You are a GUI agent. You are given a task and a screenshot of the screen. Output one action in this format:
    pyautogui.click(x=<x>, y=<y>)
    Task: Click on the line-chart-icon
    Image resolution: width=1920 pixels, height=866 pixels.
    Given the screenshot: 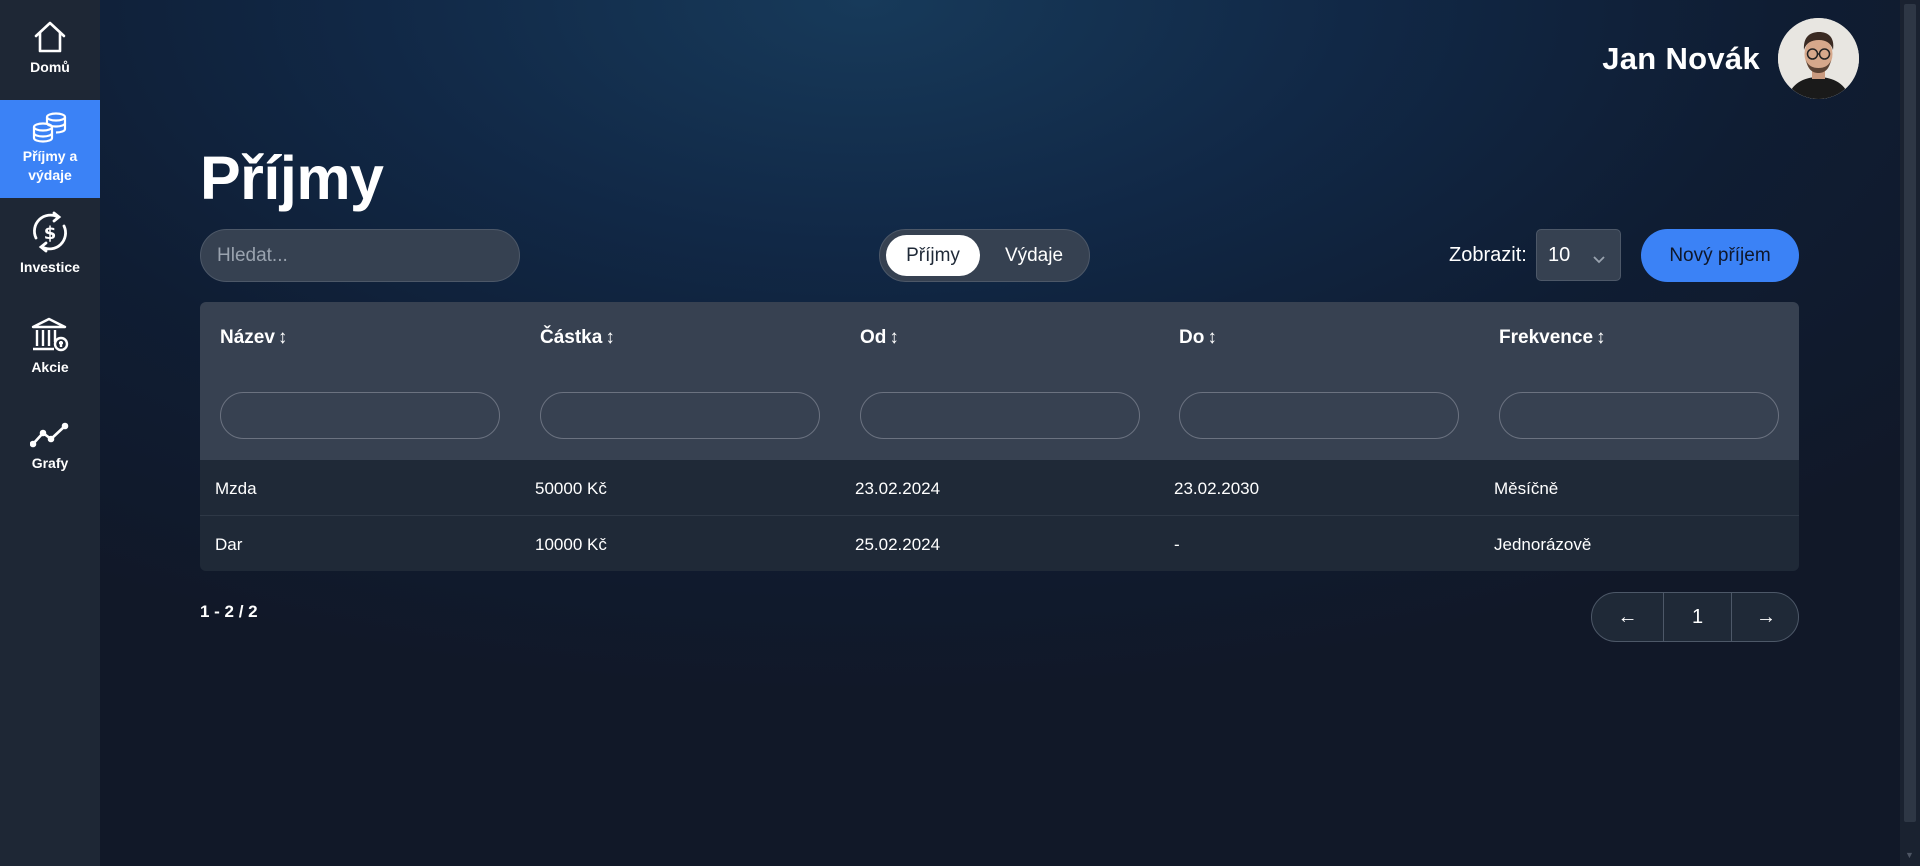 What is the action you would take?
    pyautogui.click(x=50, y=435)
    